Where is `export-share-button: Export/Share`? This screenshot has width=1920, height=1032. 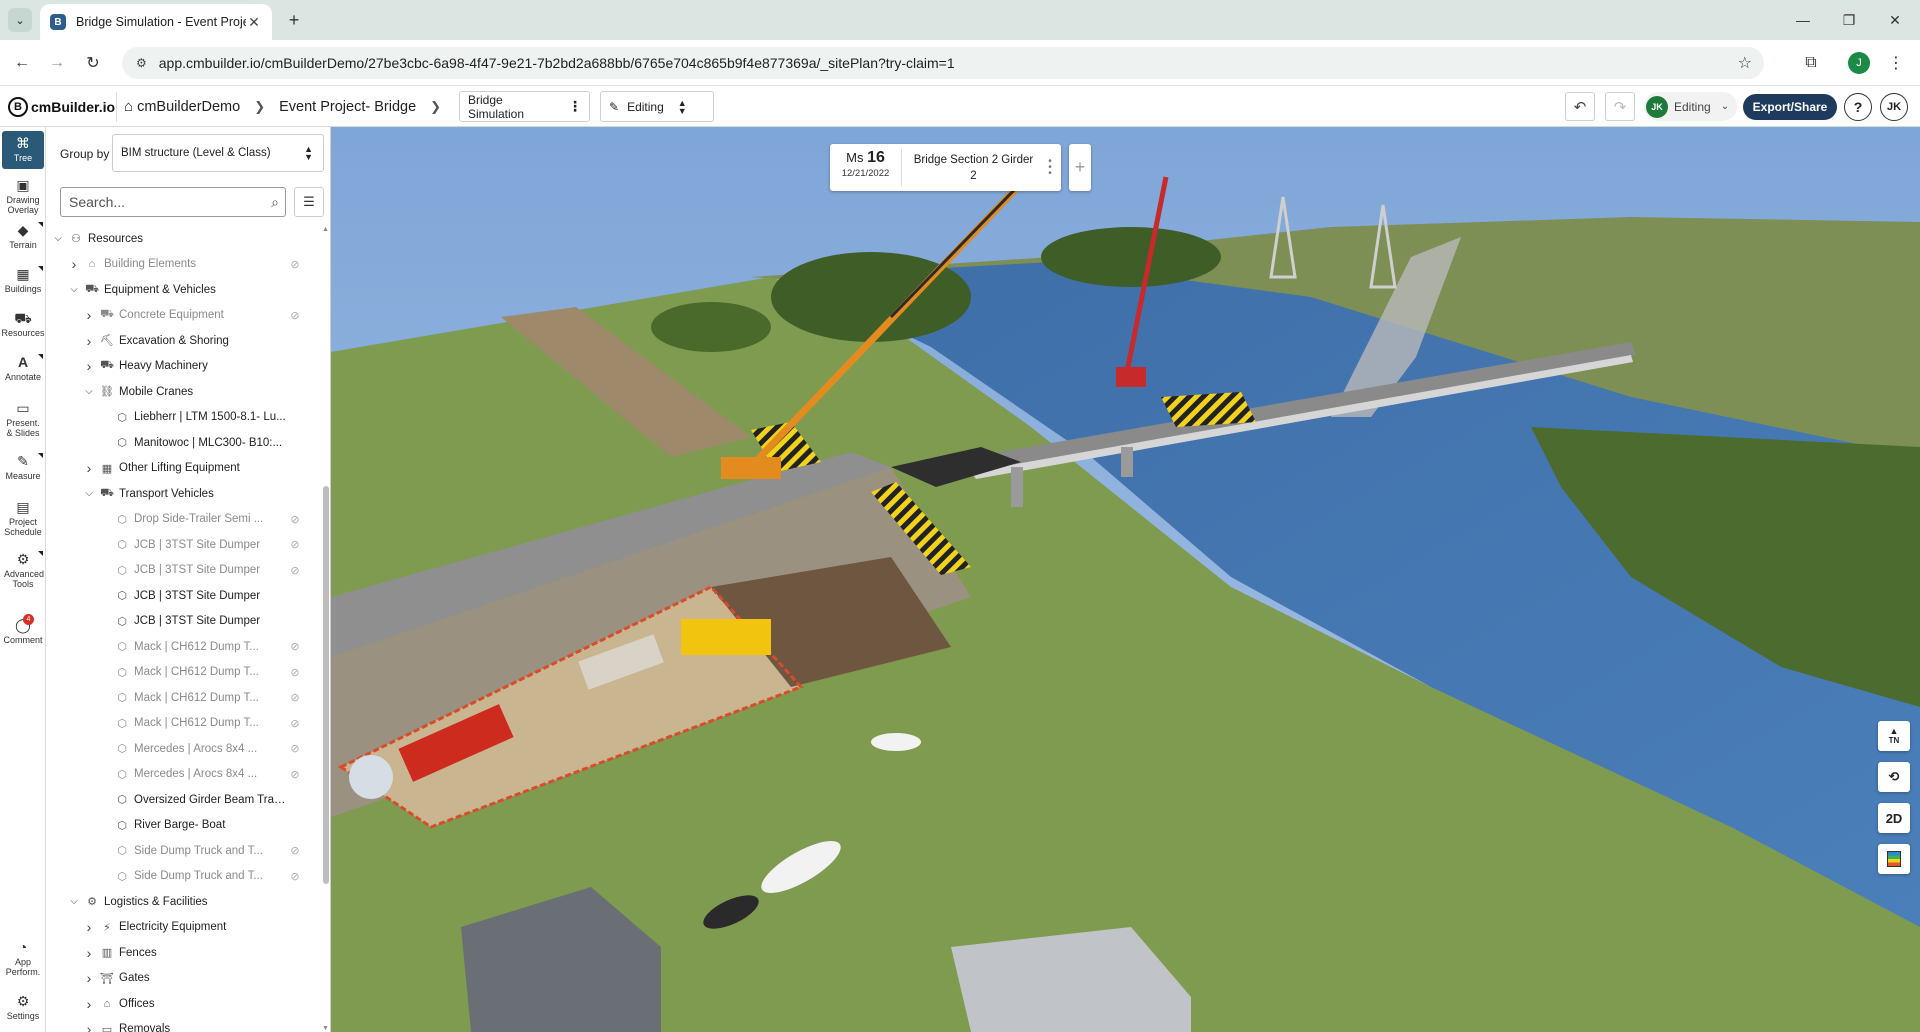 export-share-button: Export/Share is located at coordinates (1790, 107).